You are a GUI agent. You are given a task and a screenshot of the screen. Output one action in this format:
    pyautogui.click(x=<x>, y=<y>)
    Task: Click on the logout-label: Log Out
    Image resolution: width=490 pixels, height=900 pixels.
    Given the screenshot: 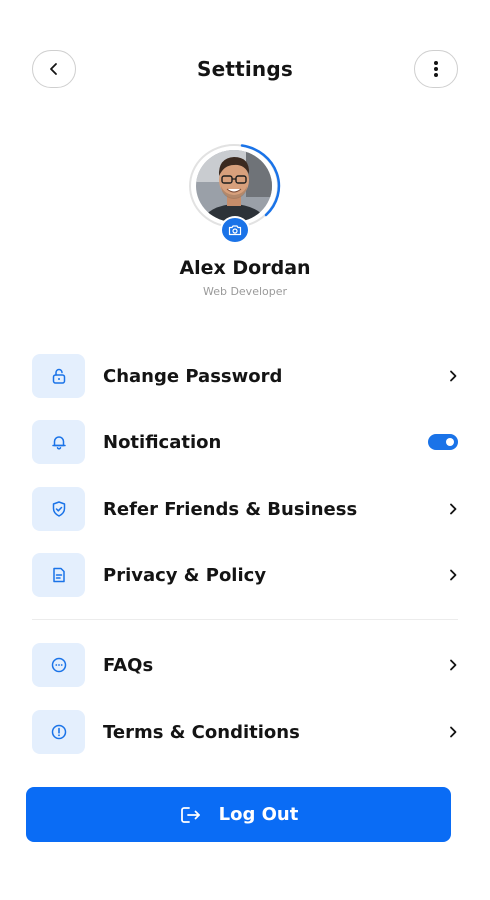 What is the action you would take?
    pyautogui.click(x=258, y=814)
    